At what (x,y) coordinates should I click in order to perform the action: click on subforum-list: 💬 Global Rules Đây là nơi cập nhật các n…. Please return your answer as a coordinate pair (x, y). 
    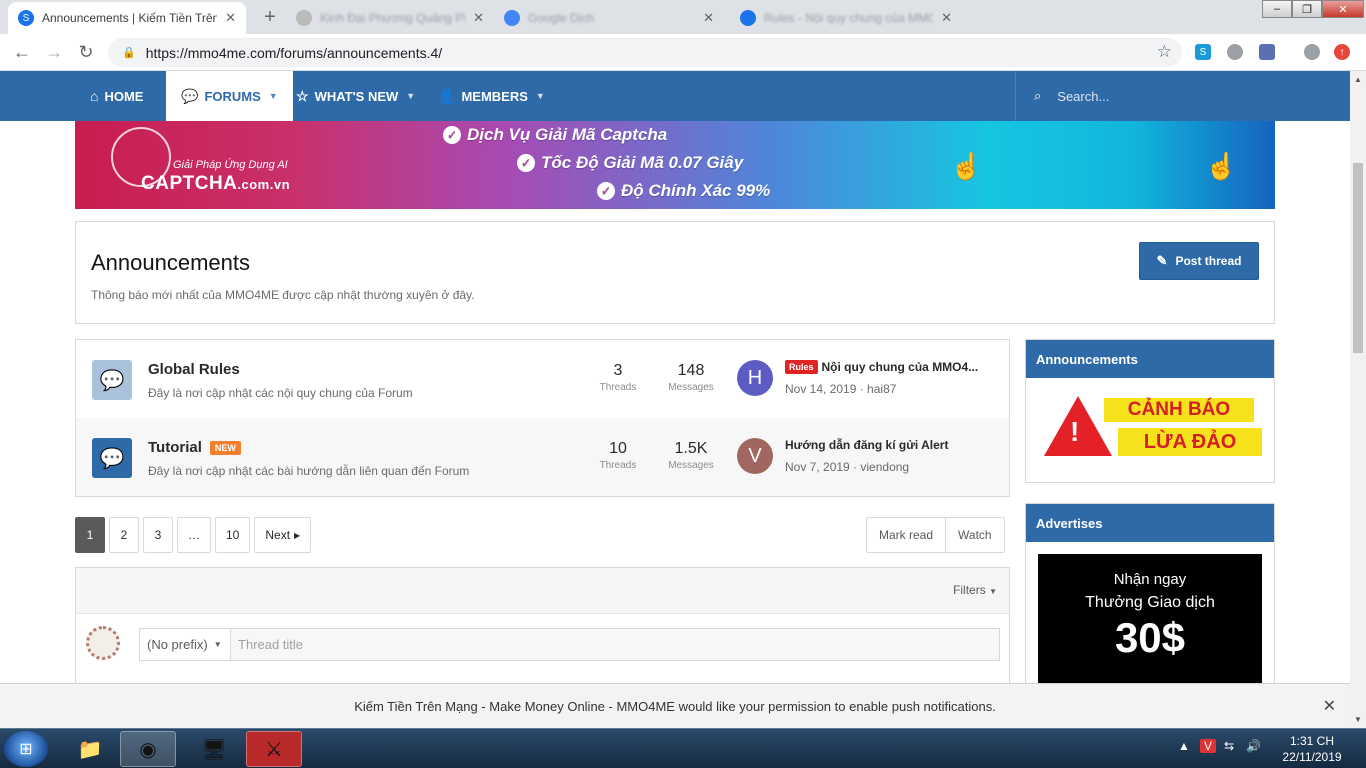
    Looking at the image, I should click on (542, 418).